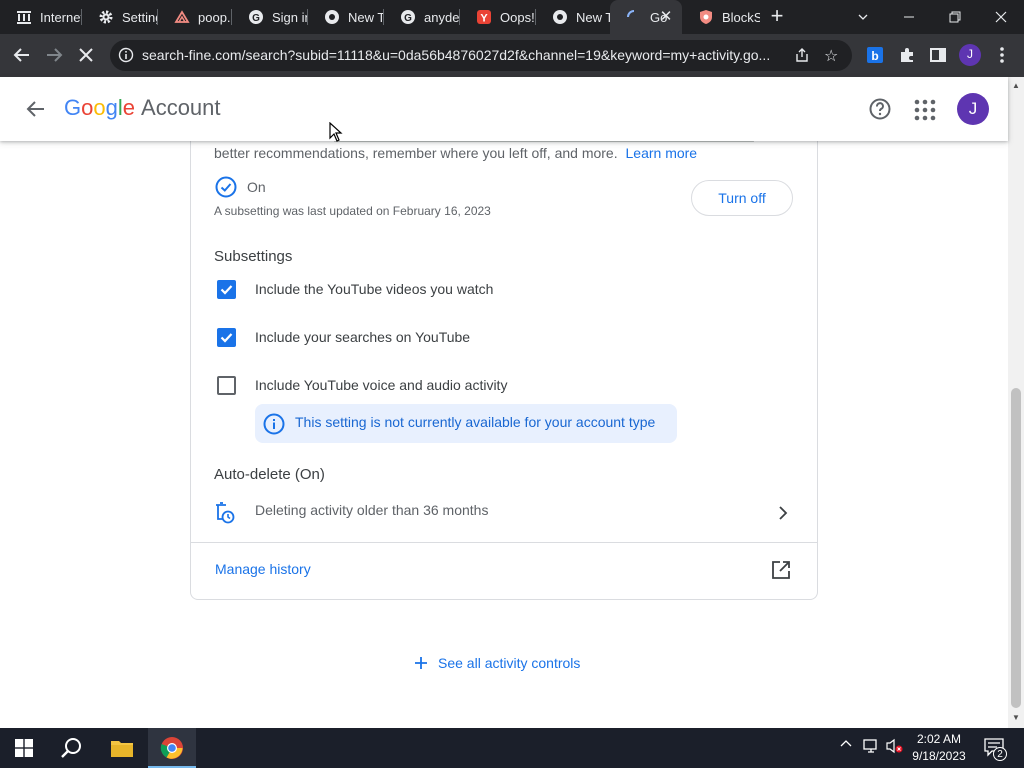 The image size is (1024, 768). What do you see at coordinates (381, 385) in the screenshot?
I see `youtube-voice-label: Include YouTube voice and audio activity` at bounding box center [381, 385].